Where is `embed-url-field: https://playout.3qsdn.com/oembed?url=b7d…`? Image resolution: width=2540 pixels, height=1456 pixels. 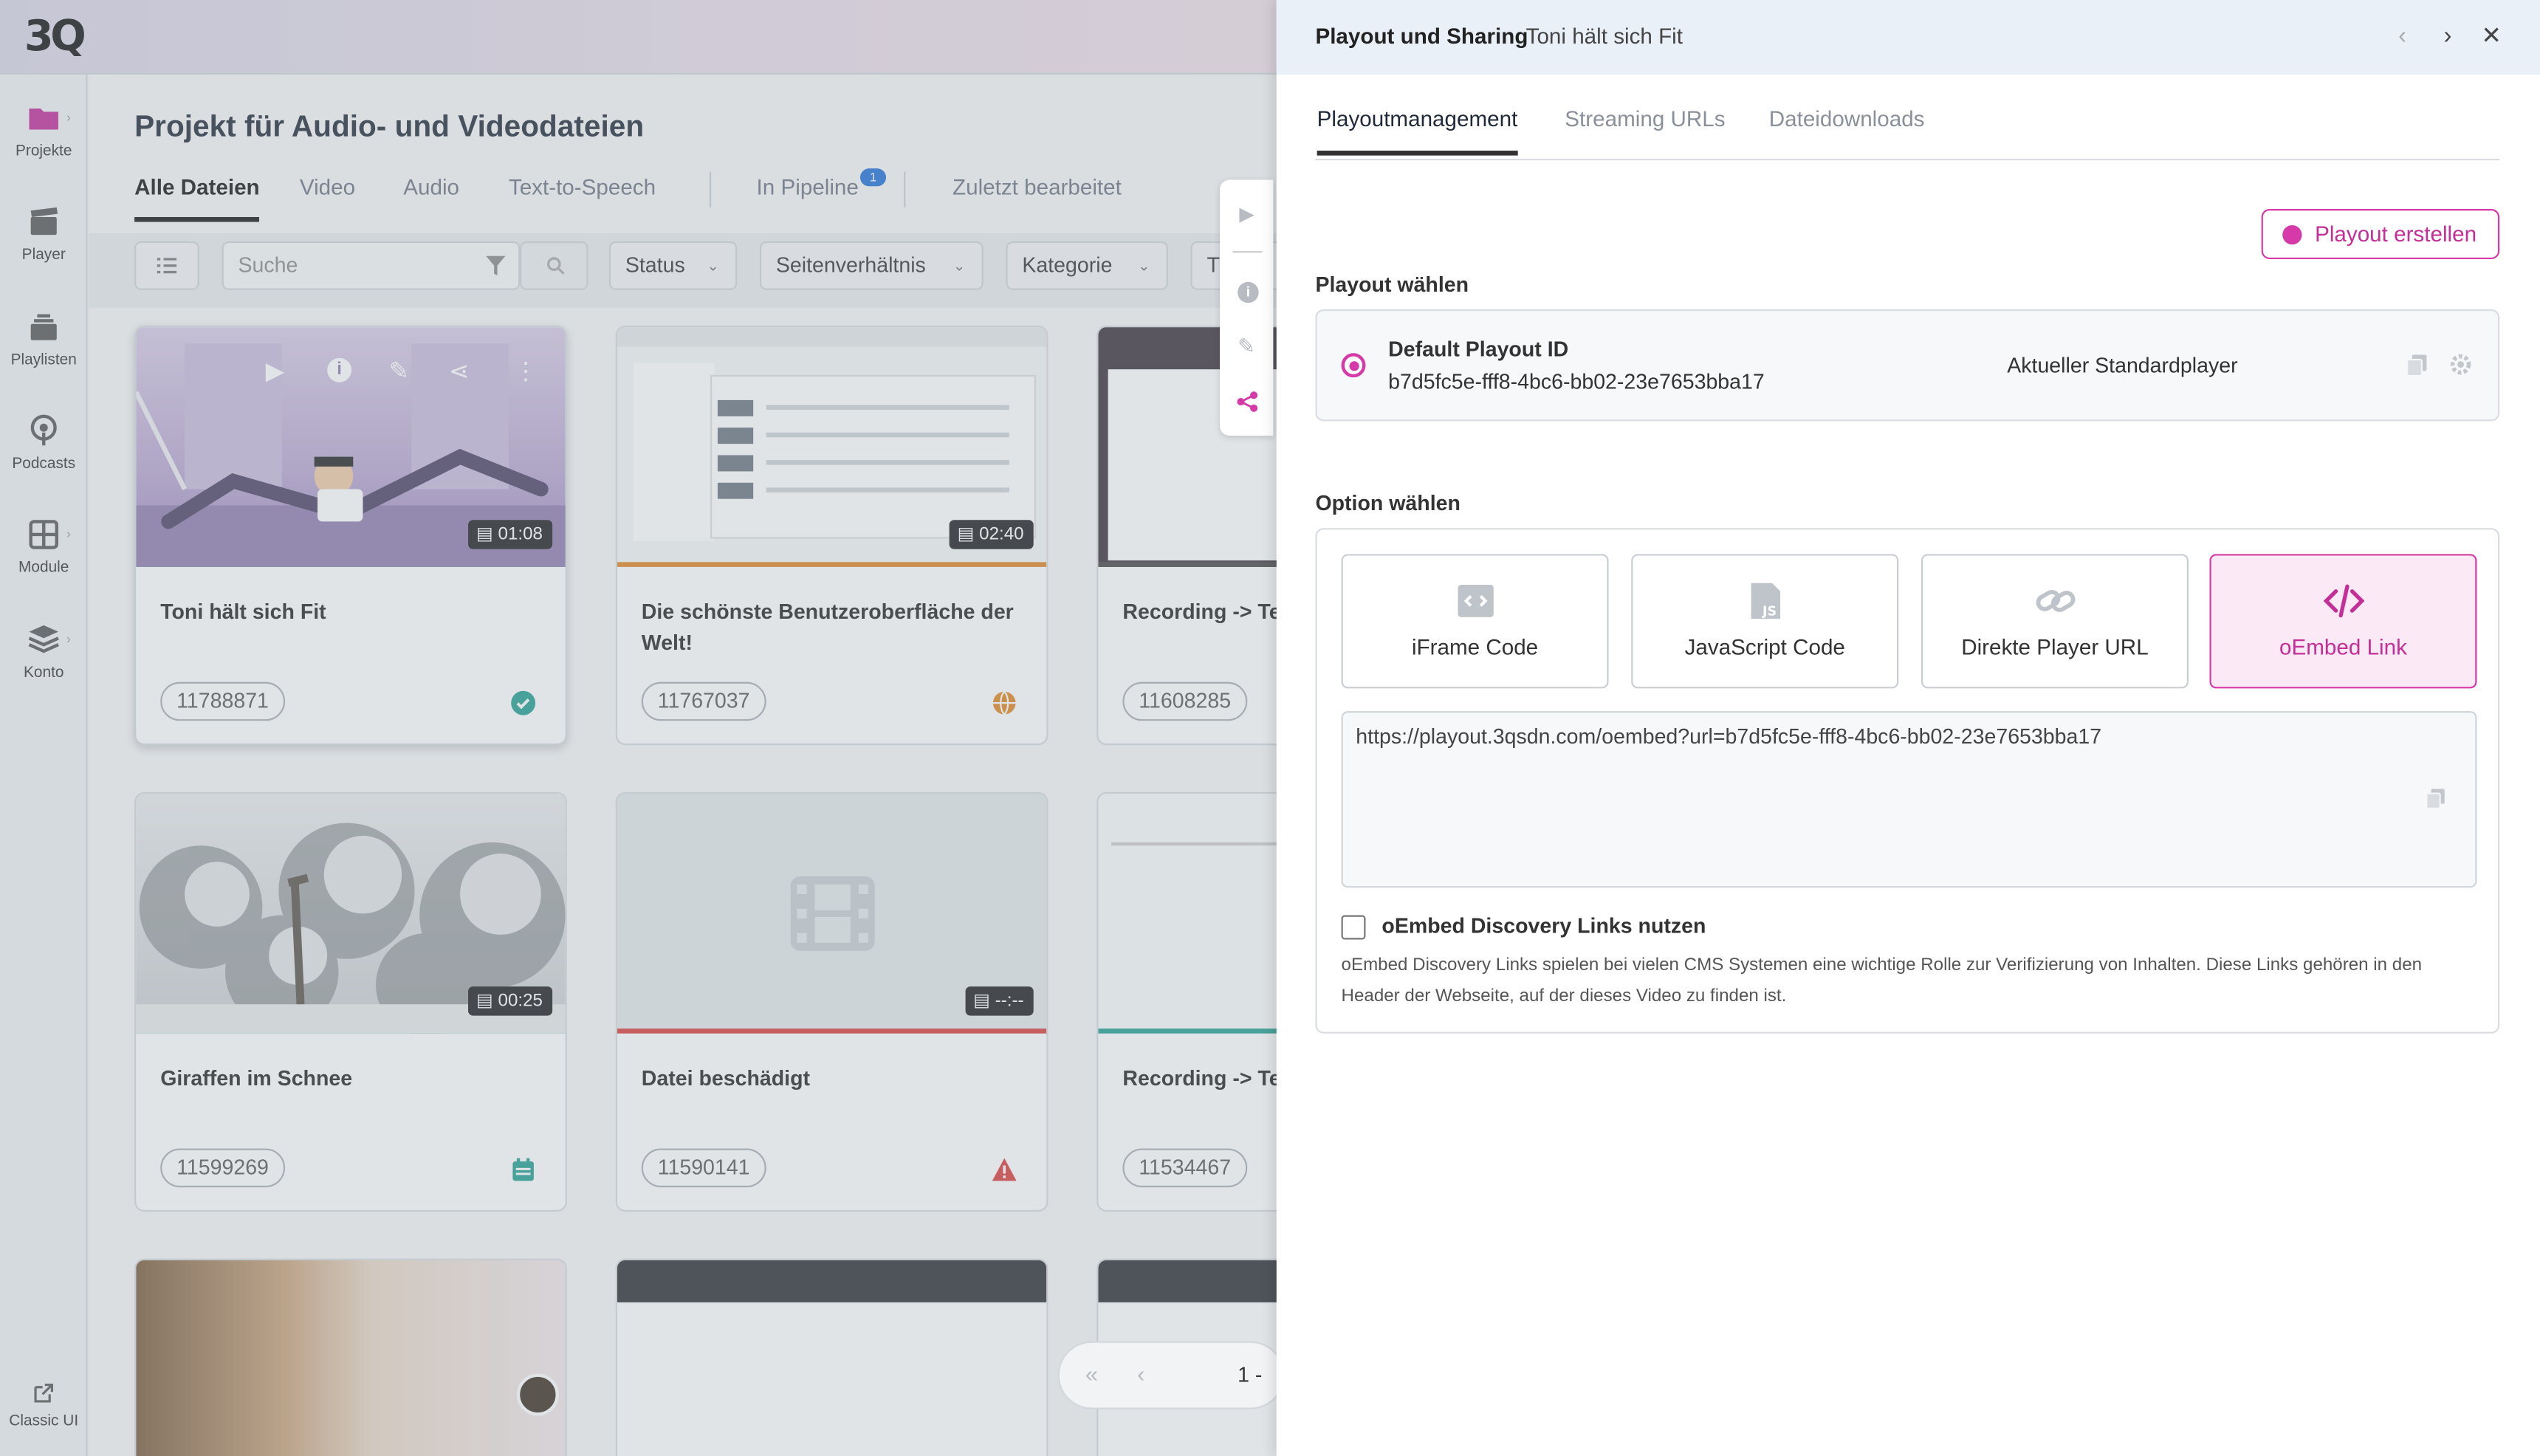
embed-url-field: https://playout.3qsdn.com/oembed?url=b7d… is located at coordinates (1909, 800).